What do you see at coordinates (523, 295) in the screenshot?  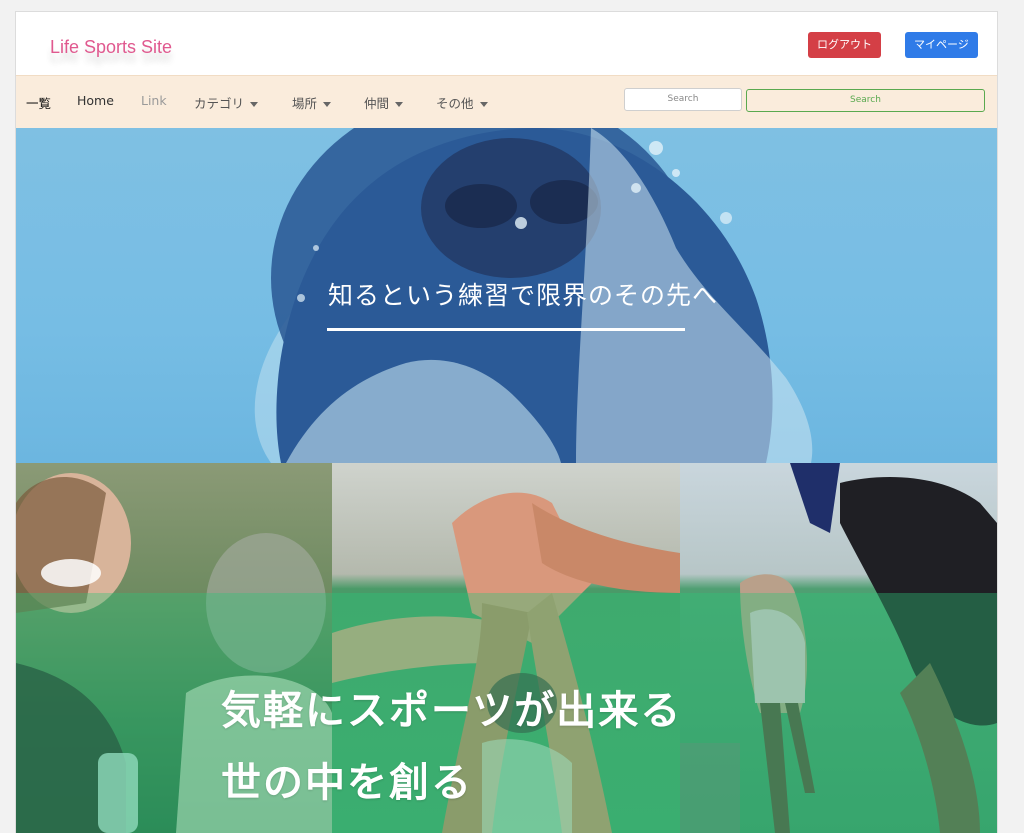 I see `hero-caption: 知るという練習で限界のその先へ` at bounding box center [523, 295].